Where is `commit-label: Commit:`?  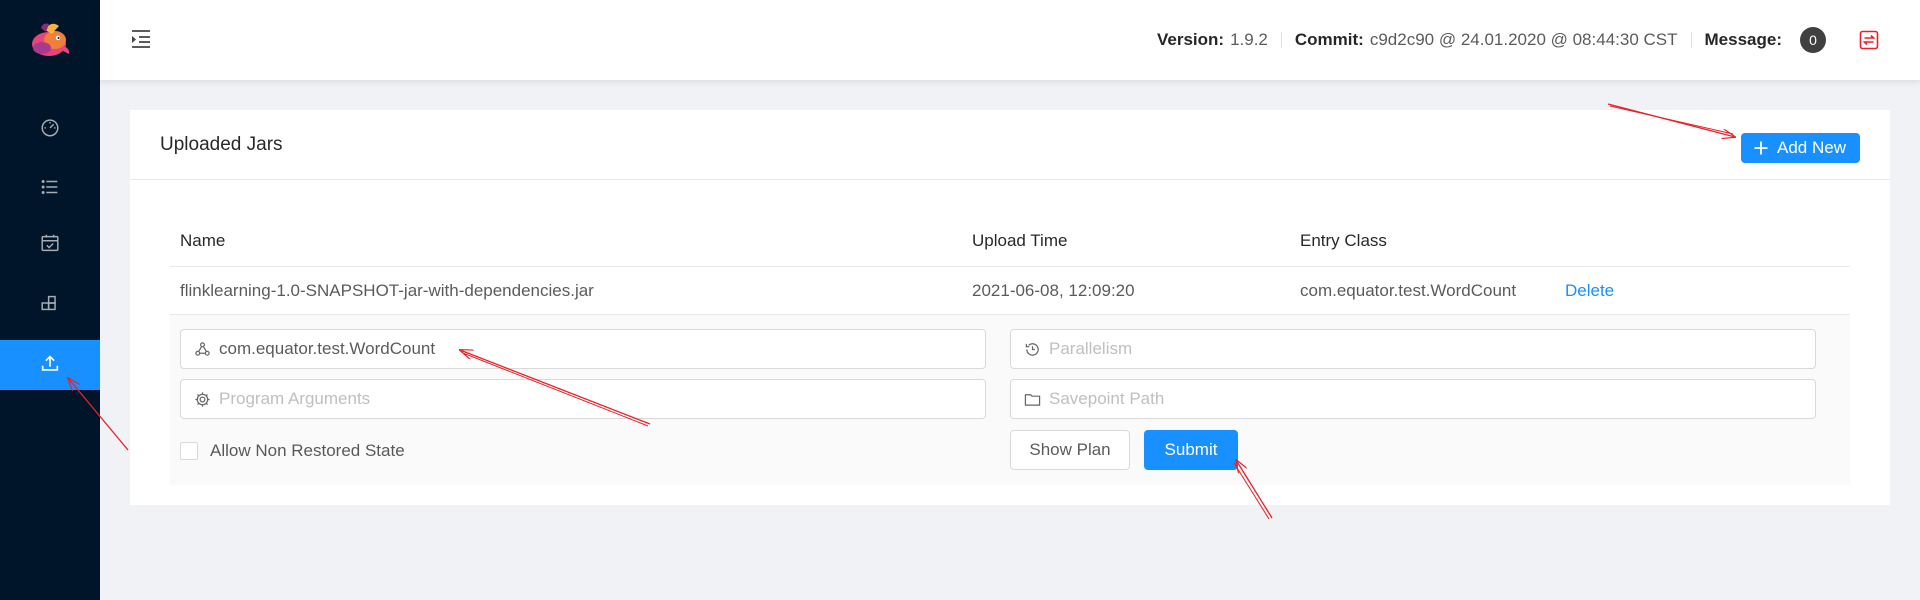 commit-label: Commit: is located at coordinates (1329, 39).